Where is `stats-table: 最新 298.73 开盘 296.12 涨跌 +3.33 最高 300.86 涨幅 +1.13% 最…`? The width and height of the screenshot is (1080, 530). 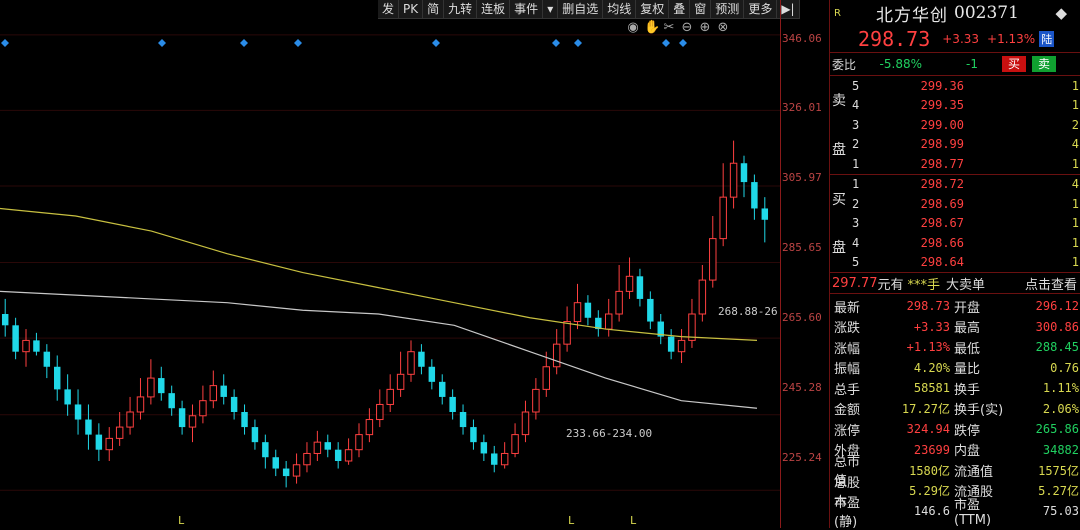 stats-table: 最新 298.73 开盘 296.12 涨跌 +3.33 最高 300.86 涨幅 +1.13% 最… is located at coordinates (955, 412).